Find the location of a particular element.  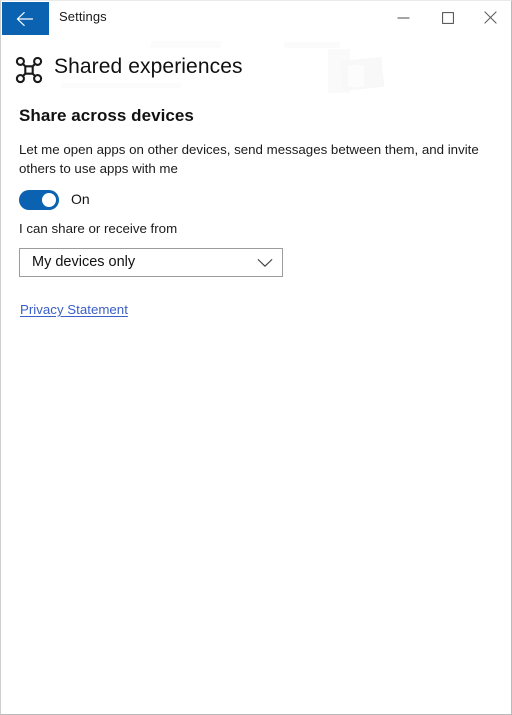

maximize-icon is located at coordinates (447, 17).